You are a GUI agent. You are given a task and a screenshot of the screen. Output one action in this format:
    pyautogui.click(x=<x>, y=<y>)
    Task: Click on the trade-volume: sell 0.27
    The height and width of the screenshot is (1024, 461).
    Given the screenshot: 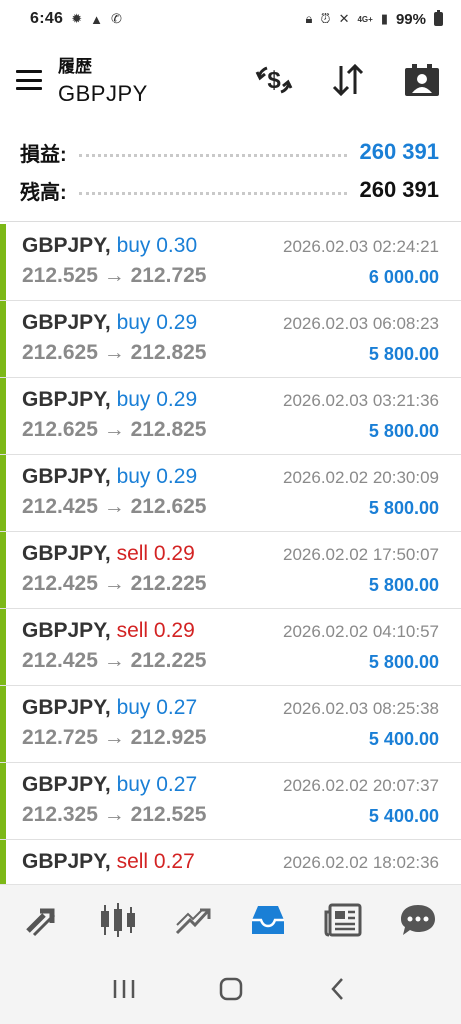 What is the action you would take?
    pyautogui.click(x=155, y=861)
    